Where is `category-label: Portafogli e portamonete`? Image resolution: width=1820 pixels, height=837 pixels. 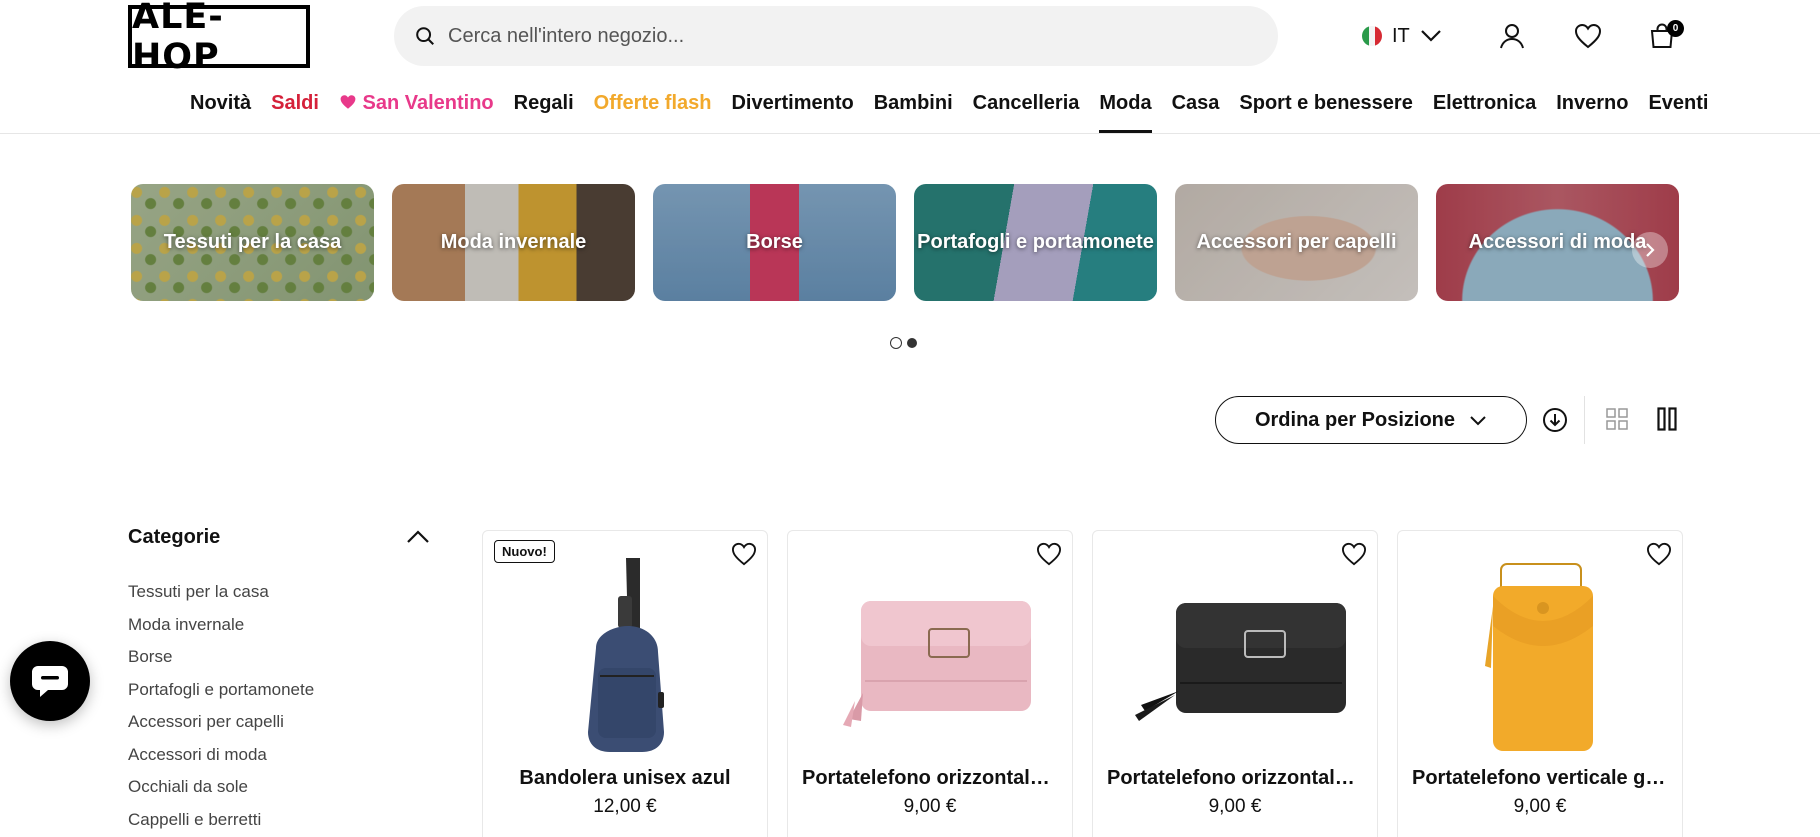 category-label: Portafogli e portamonete is located at coordinates (1035, 242).